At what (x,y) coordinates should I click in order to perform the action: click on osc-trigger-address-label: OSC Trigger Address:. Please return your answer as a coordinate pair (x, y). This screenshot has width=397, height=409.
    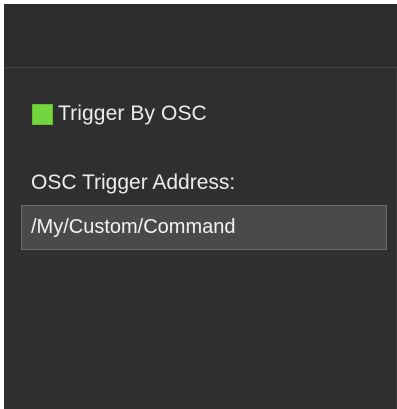
    Looking at the image, I should click on (133, 182).